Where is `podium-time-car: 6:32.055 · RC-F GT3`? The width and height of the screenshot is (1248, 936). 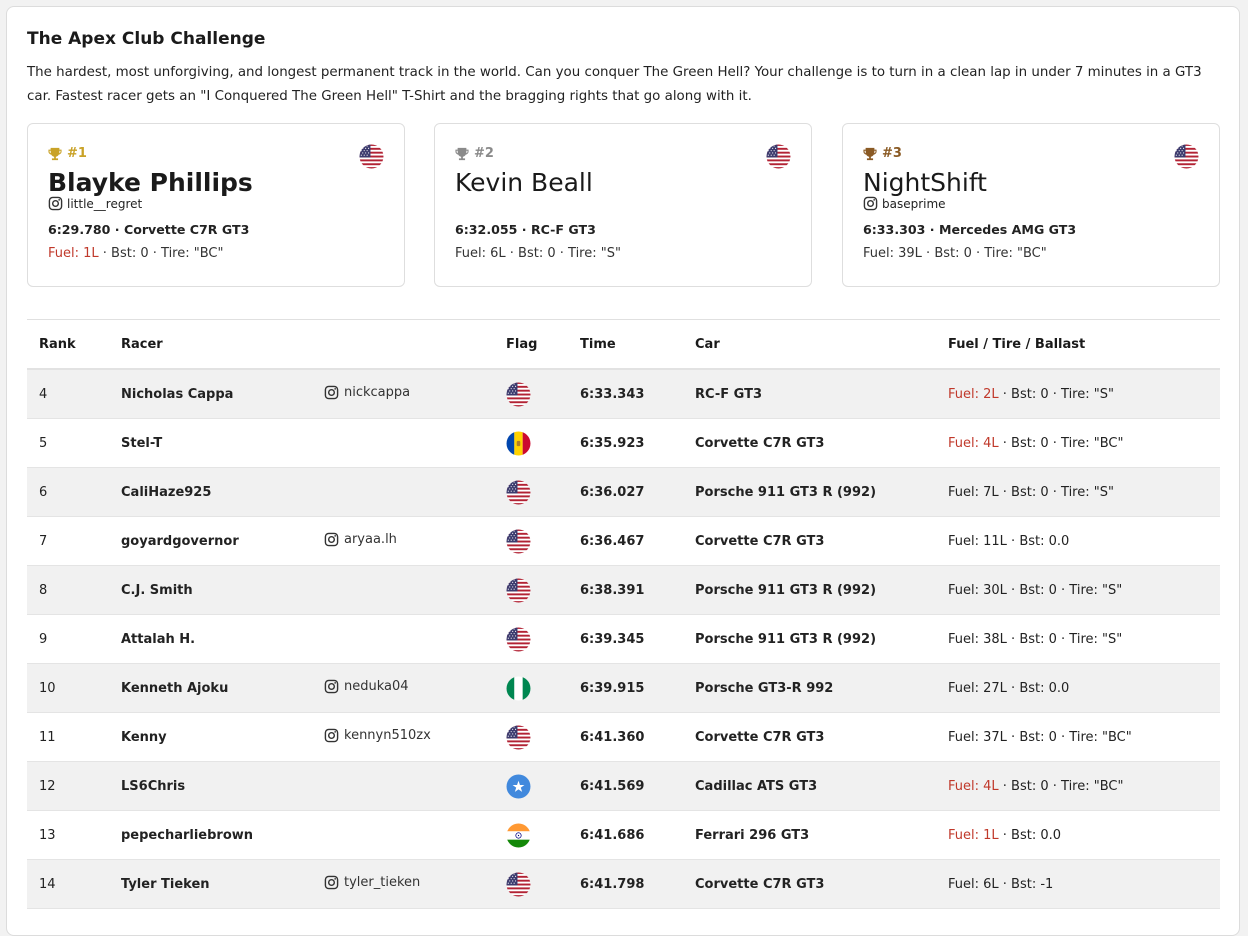 podium-time-car: 6:32.055 · RC-F GT3 is located at coordinates (525, 229).